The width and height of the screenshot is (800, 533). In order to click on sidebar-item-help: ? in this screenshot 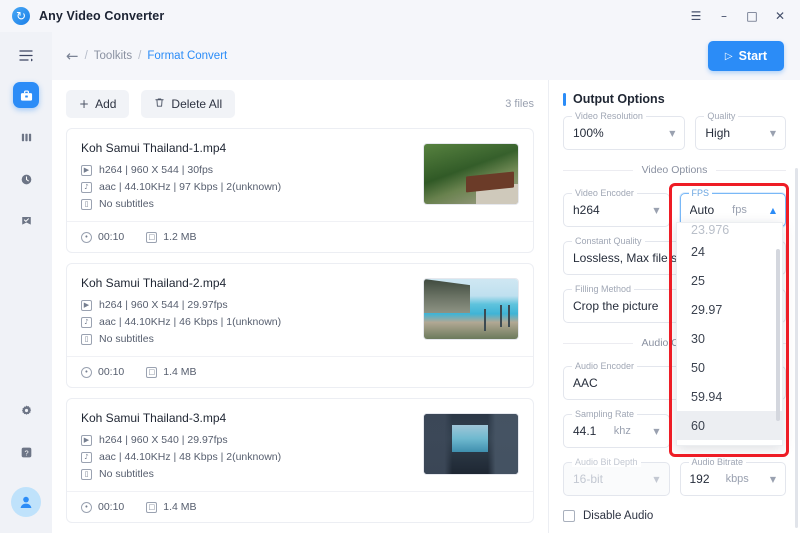, I will do `click(26, 452)`.